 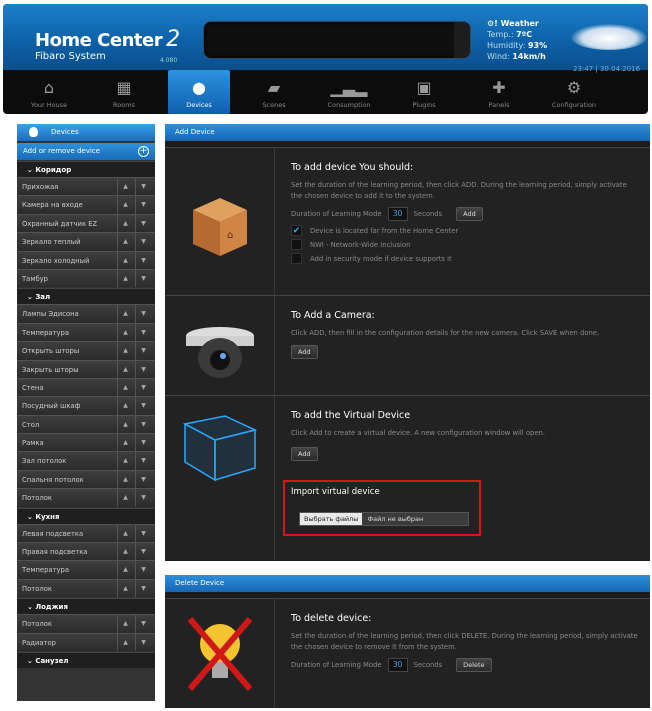 I want to click on device-item: Тамбур ▲ ▼, so click(x=86, y=278).